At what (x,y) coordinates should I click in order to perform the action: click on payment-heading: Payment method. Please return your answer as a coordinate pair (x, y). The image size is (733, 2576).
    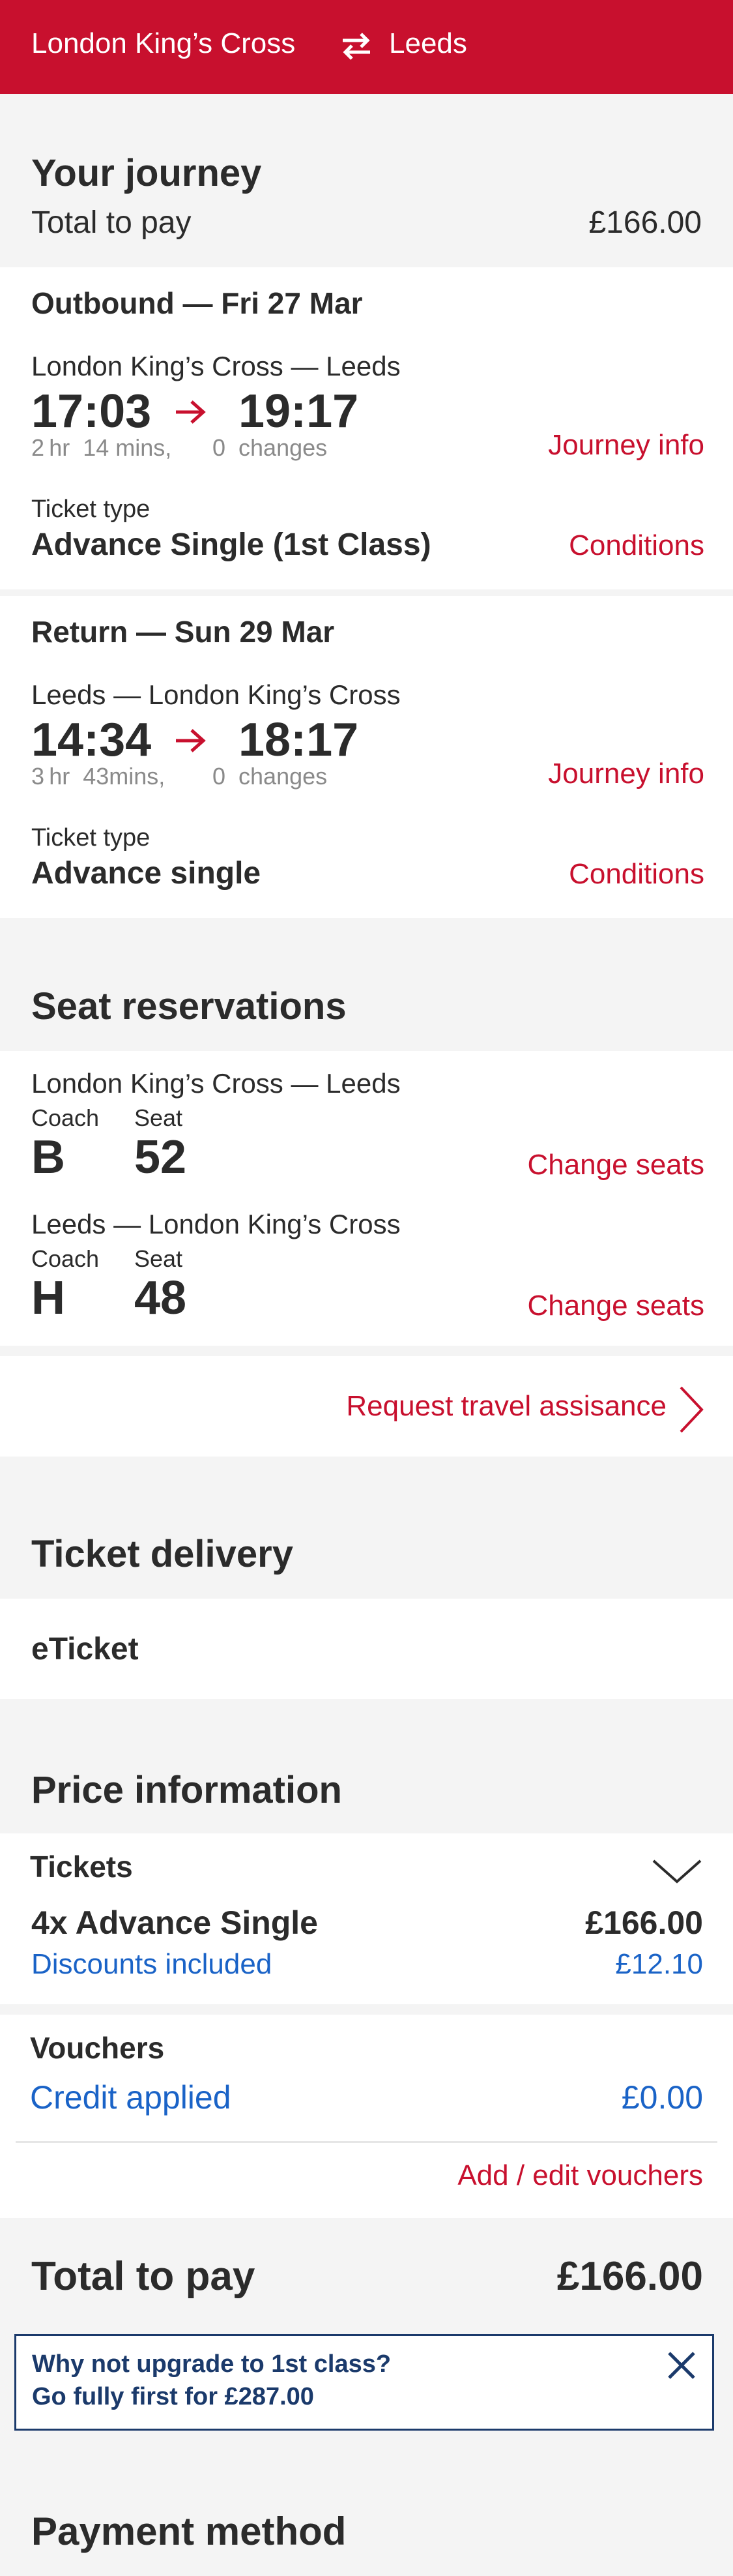
    Looking at the image, I should click on (189, 2531).